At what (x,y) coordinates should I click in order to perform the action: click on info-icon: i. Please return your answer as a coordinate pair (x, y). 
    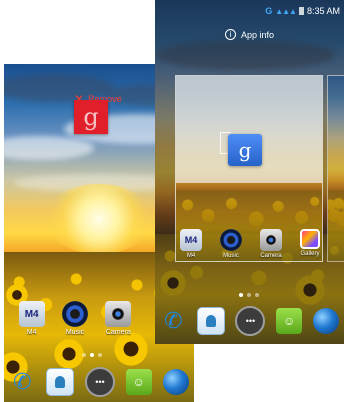
    Looking at the image, I should click on (230, 34).